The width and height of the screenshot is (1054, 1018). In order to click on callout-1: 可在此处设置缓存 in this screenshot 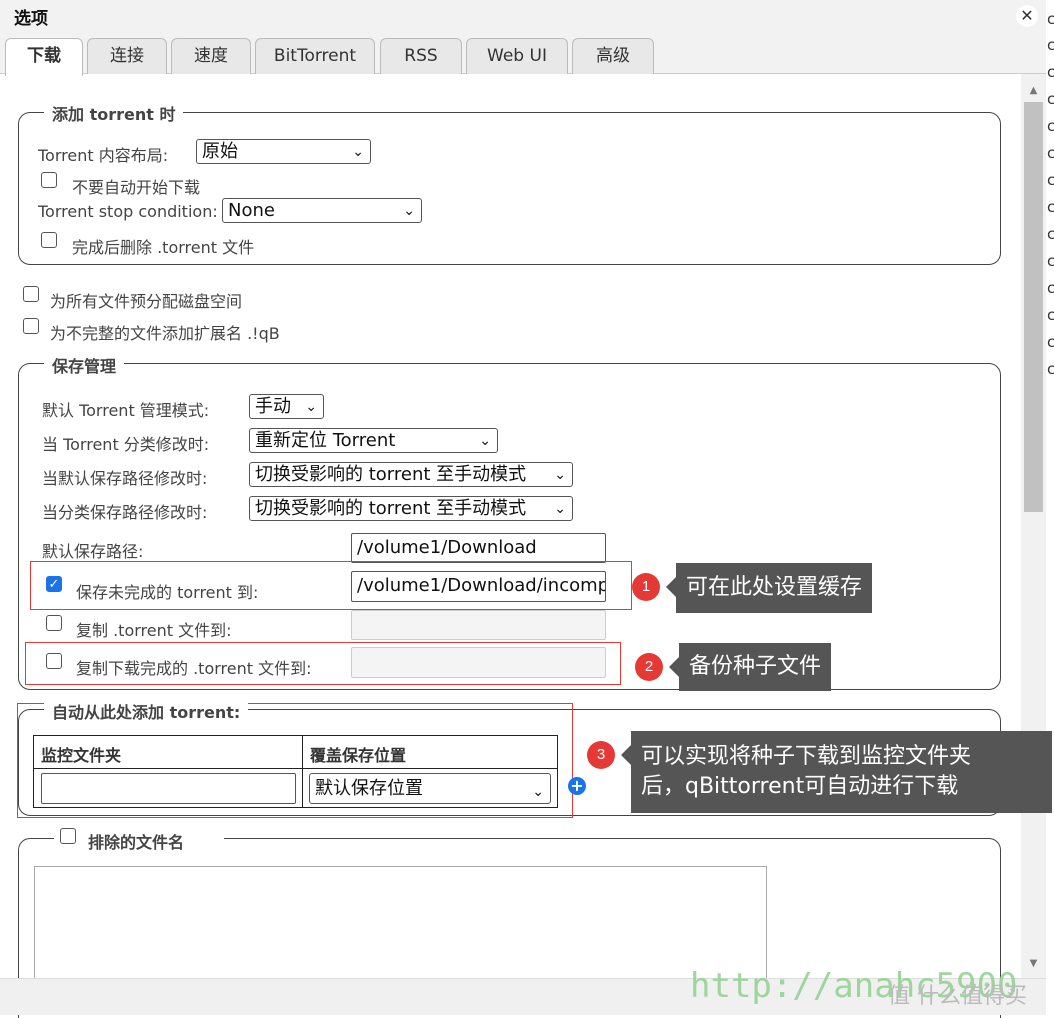, I will do `click(774, 588)`.